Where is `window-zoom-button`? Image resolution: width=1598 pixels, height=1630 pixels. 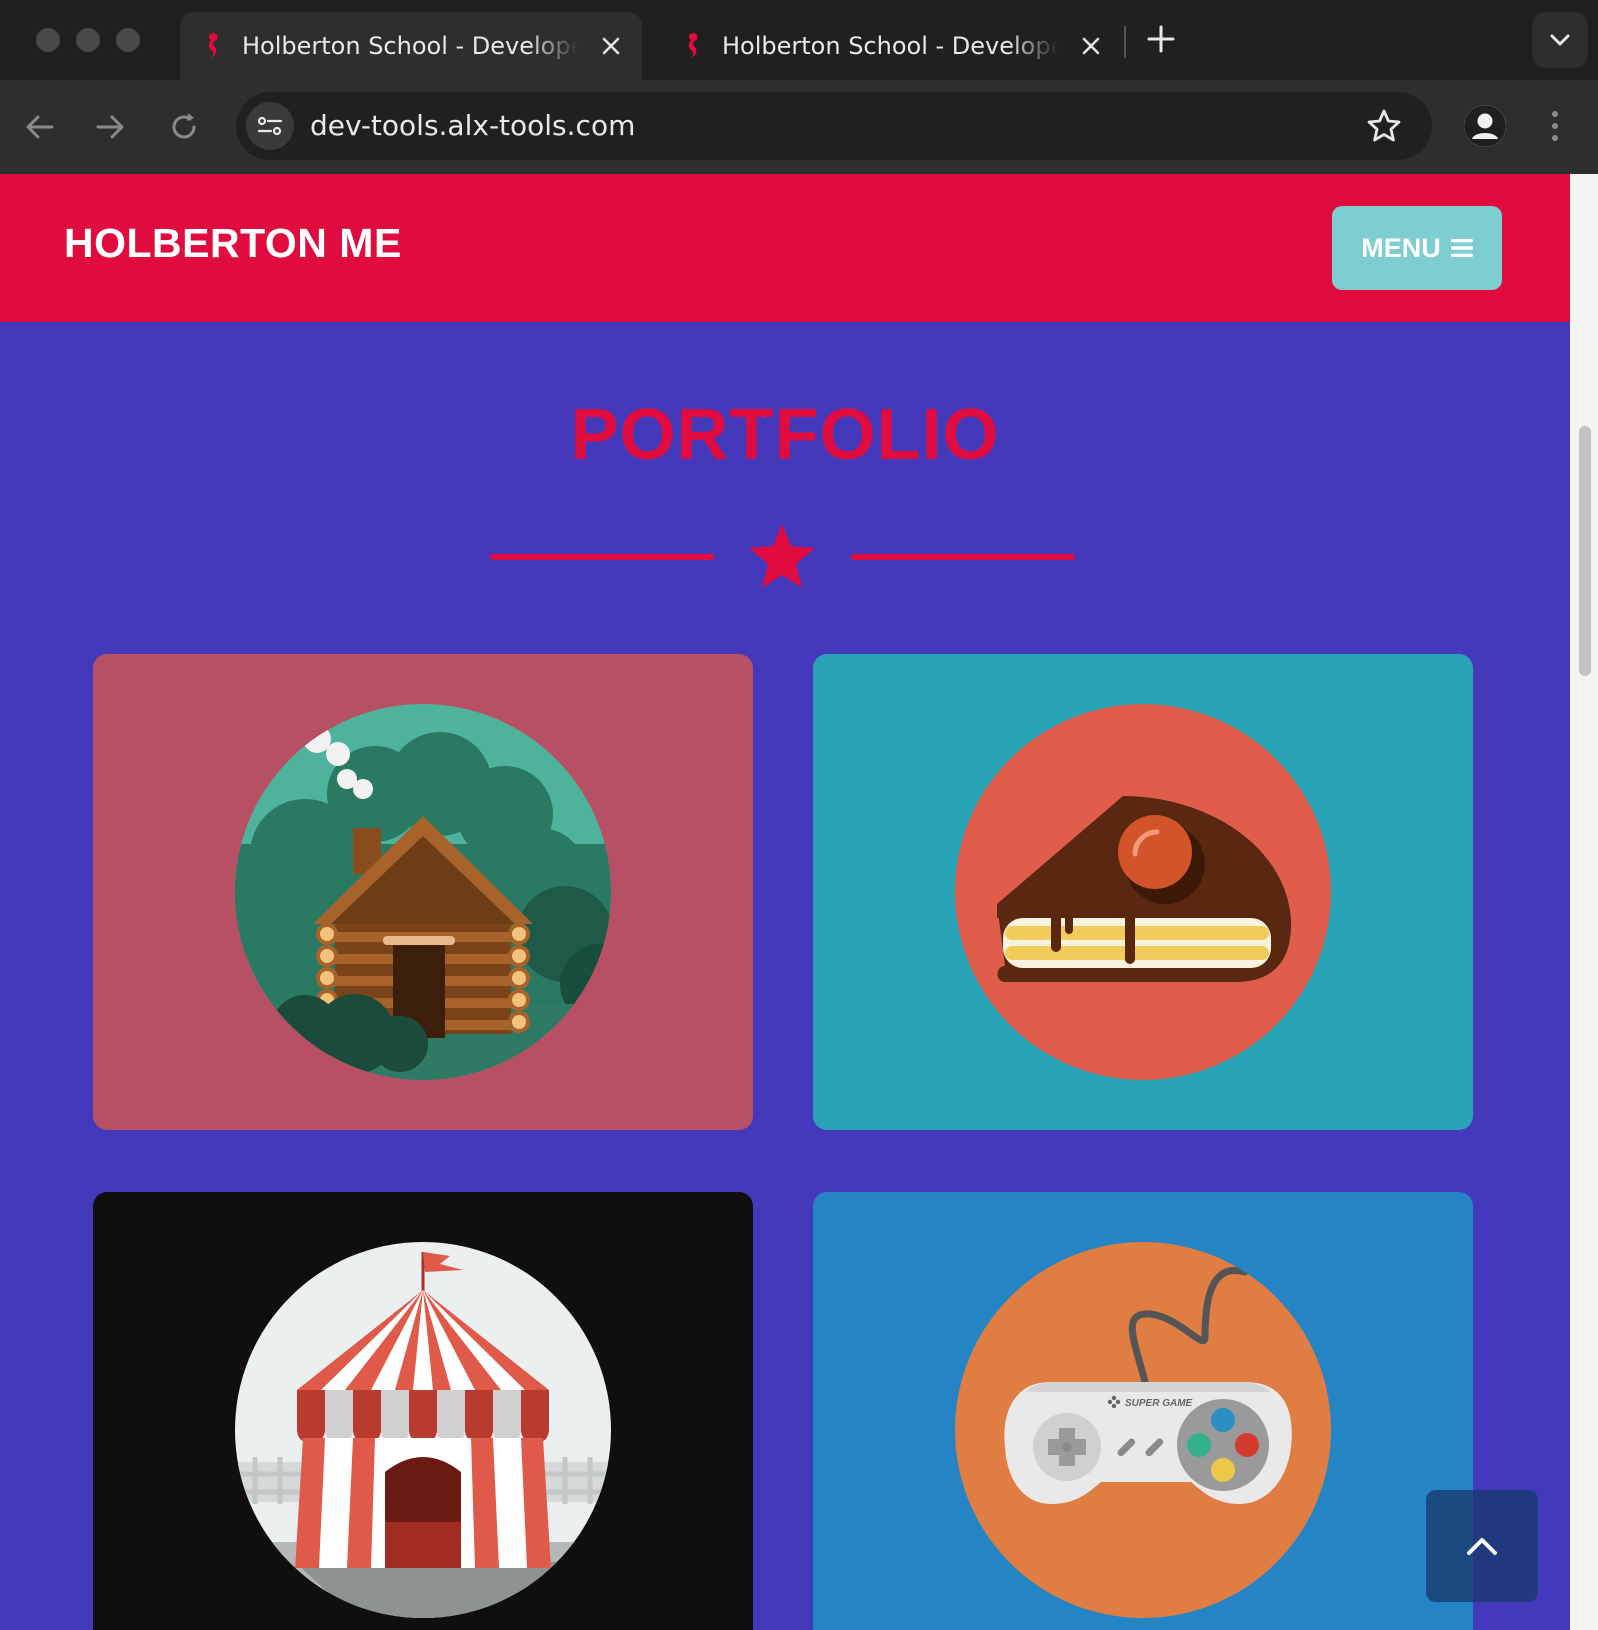 window-zoom-button is located at coordinates (128, 40).